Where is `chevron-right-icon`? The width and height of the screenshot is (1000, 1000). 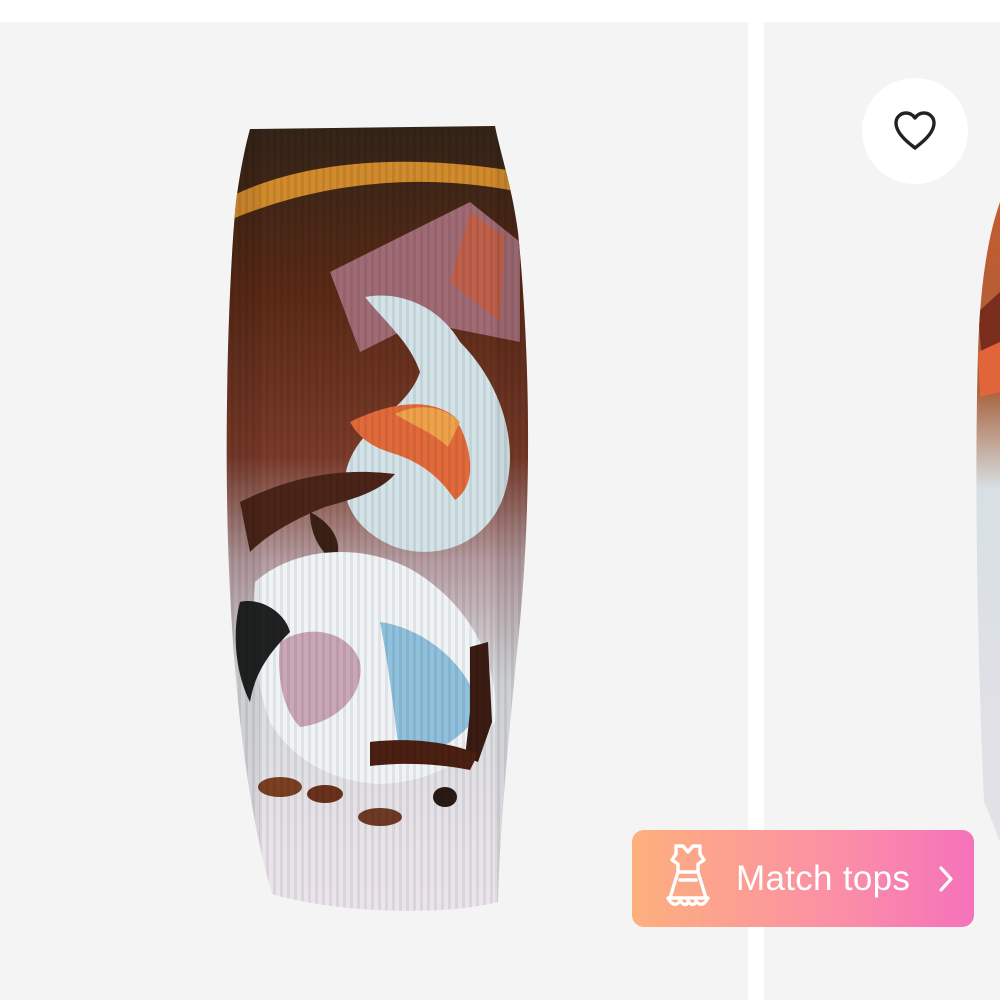 chevron-right-icon is located at coordinates (946, 879).